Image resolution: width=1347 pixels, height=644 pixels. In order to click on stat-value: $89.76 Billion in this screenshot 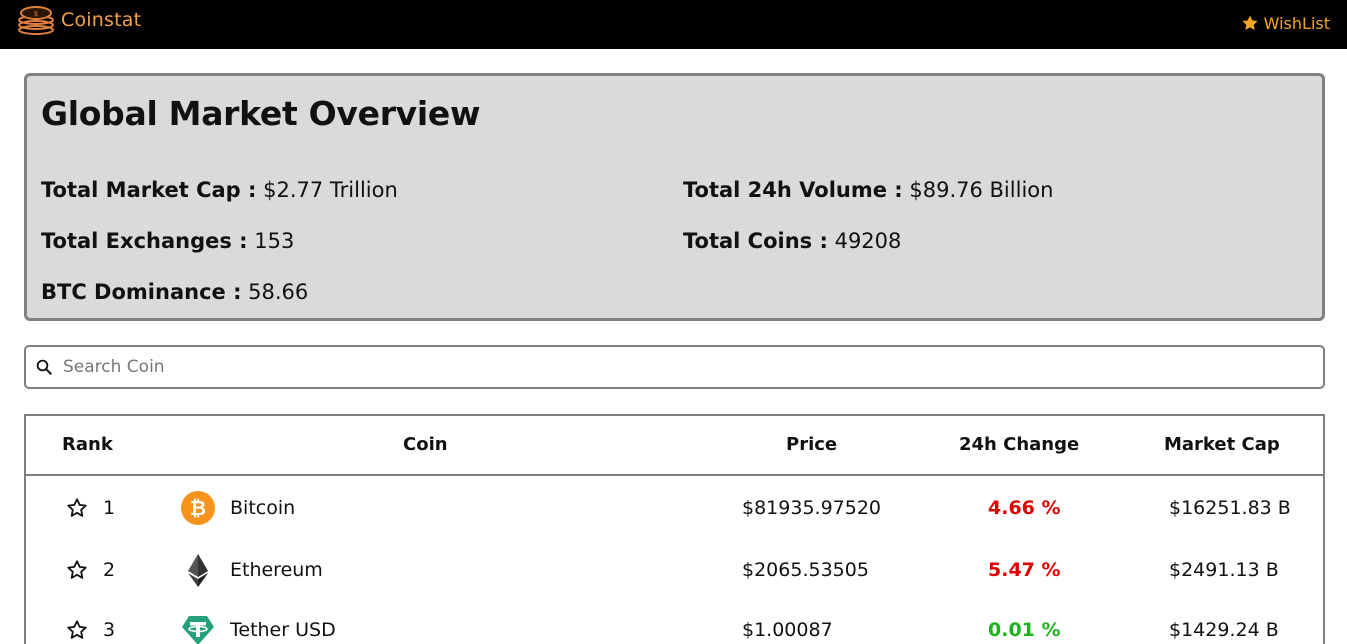, I will do `click(981, 190)`.